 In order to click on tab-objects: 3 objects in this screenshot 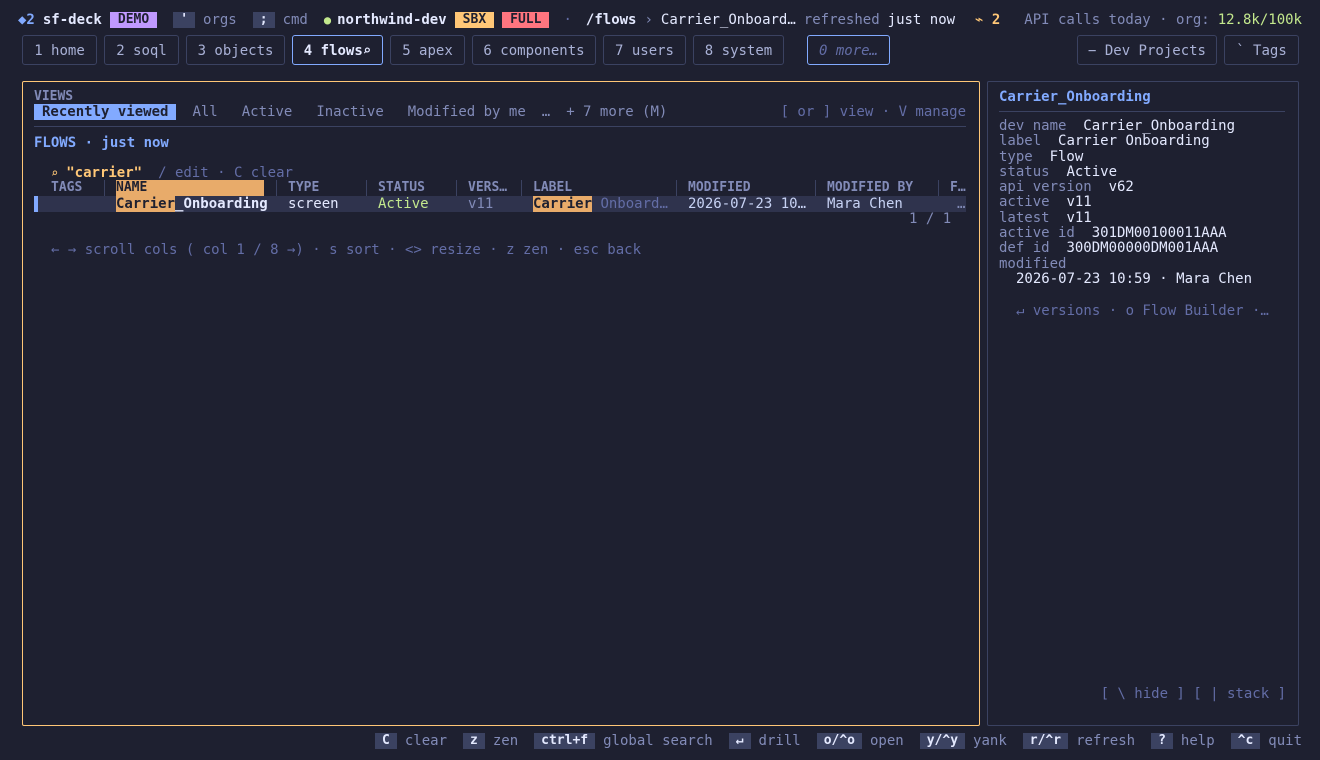, I will do `click(235, 50)`.